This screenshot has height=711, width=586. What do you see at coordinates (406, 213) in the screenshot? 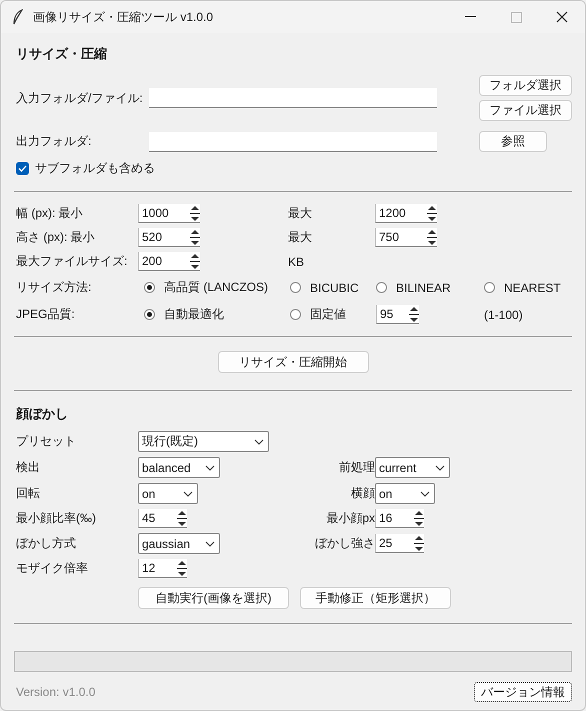
I see `spin-box: 1200` at bounding box center [406, 213].